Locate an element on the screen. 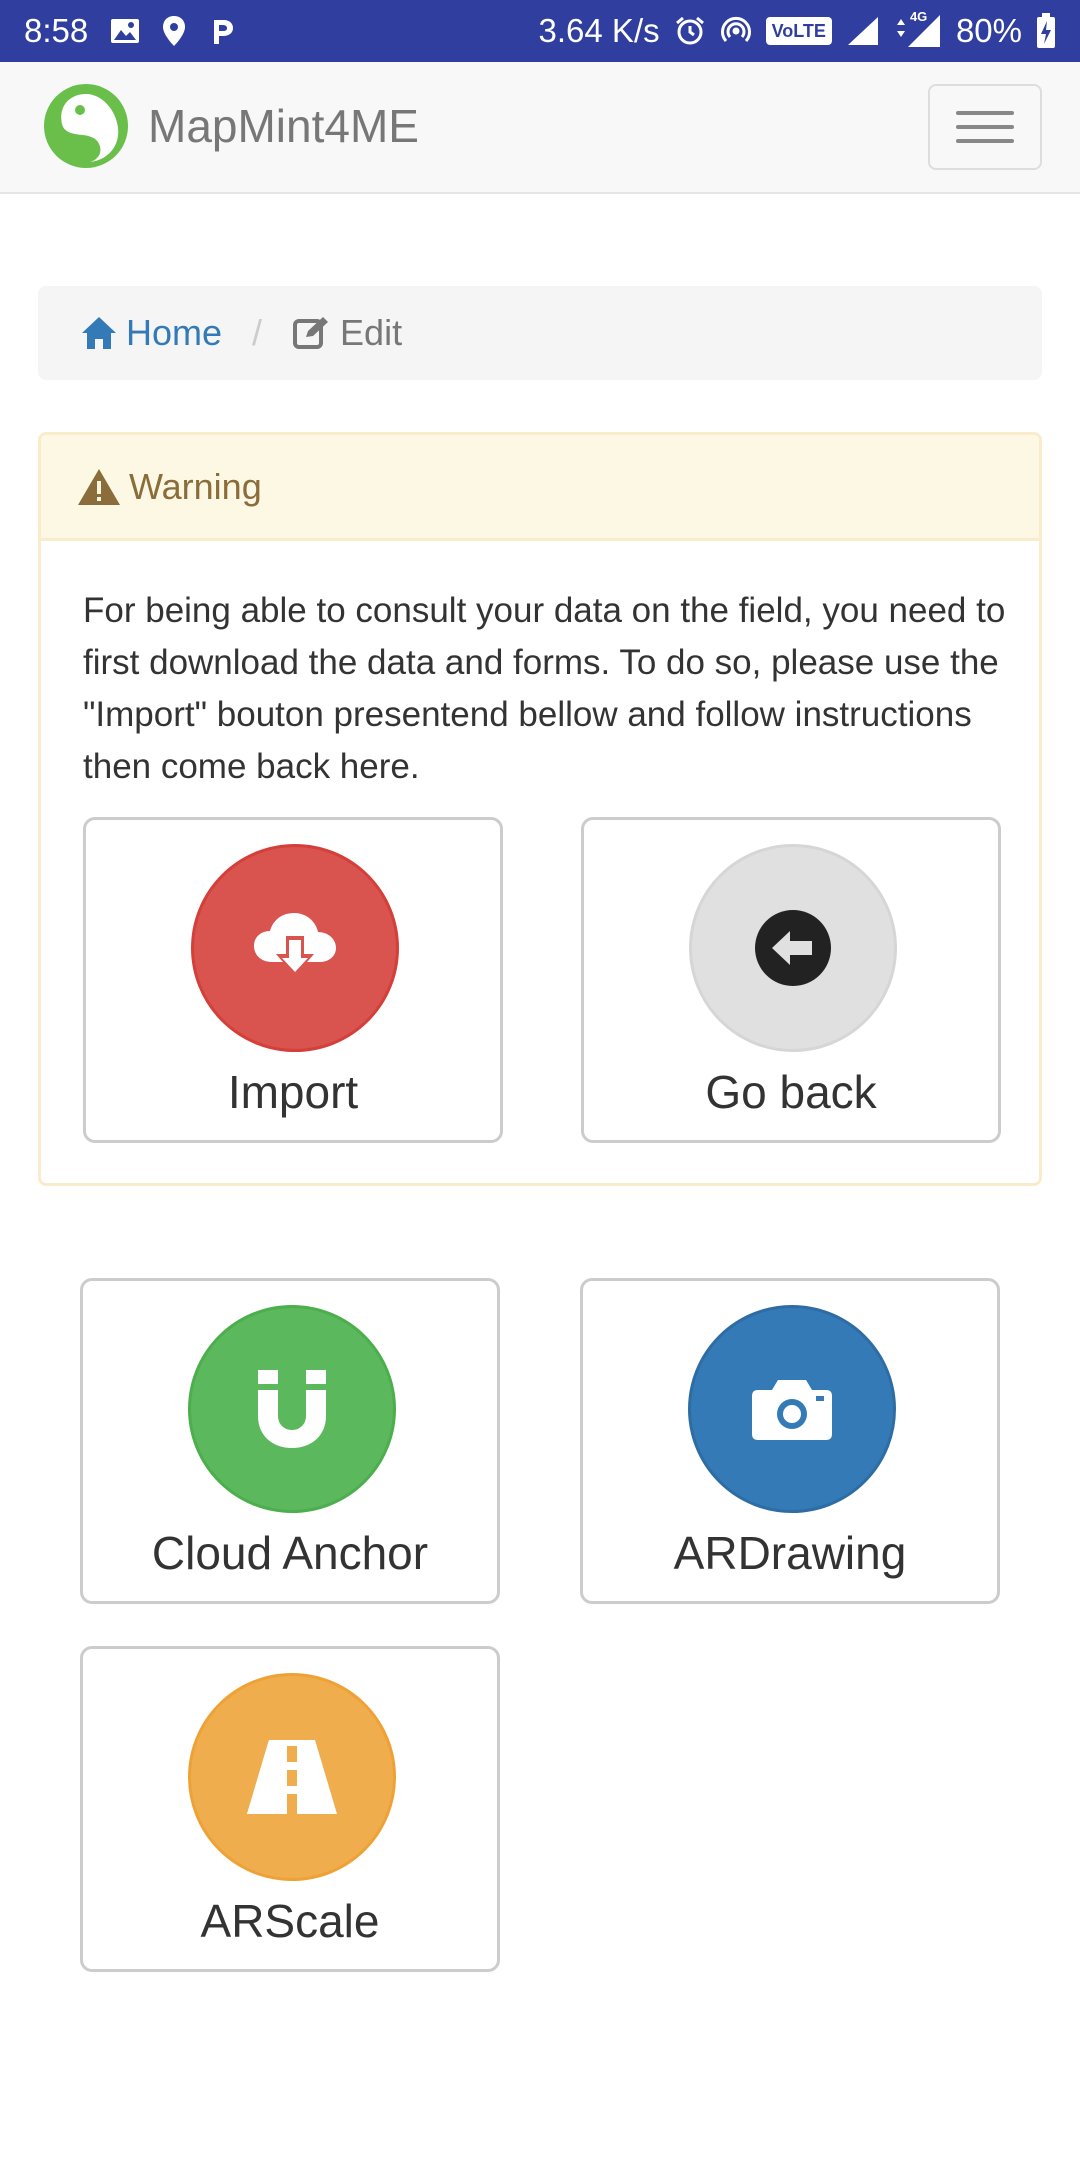 The height and width of the screenshot is (2160, 1080). signal-icon is located at coordinates (863, 31).